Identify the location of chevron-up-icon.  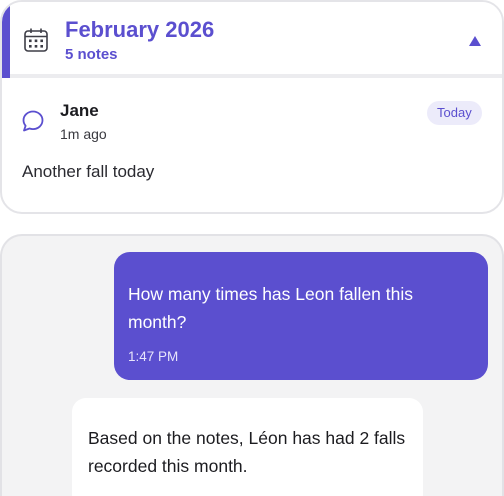
(475, 40).